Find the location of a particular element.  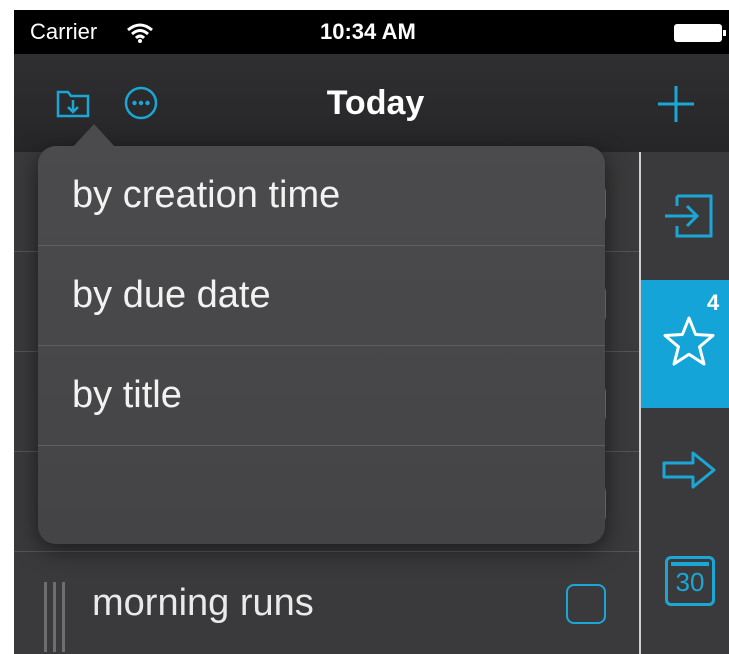

popover-arrow is located at coordinates (94, 136).